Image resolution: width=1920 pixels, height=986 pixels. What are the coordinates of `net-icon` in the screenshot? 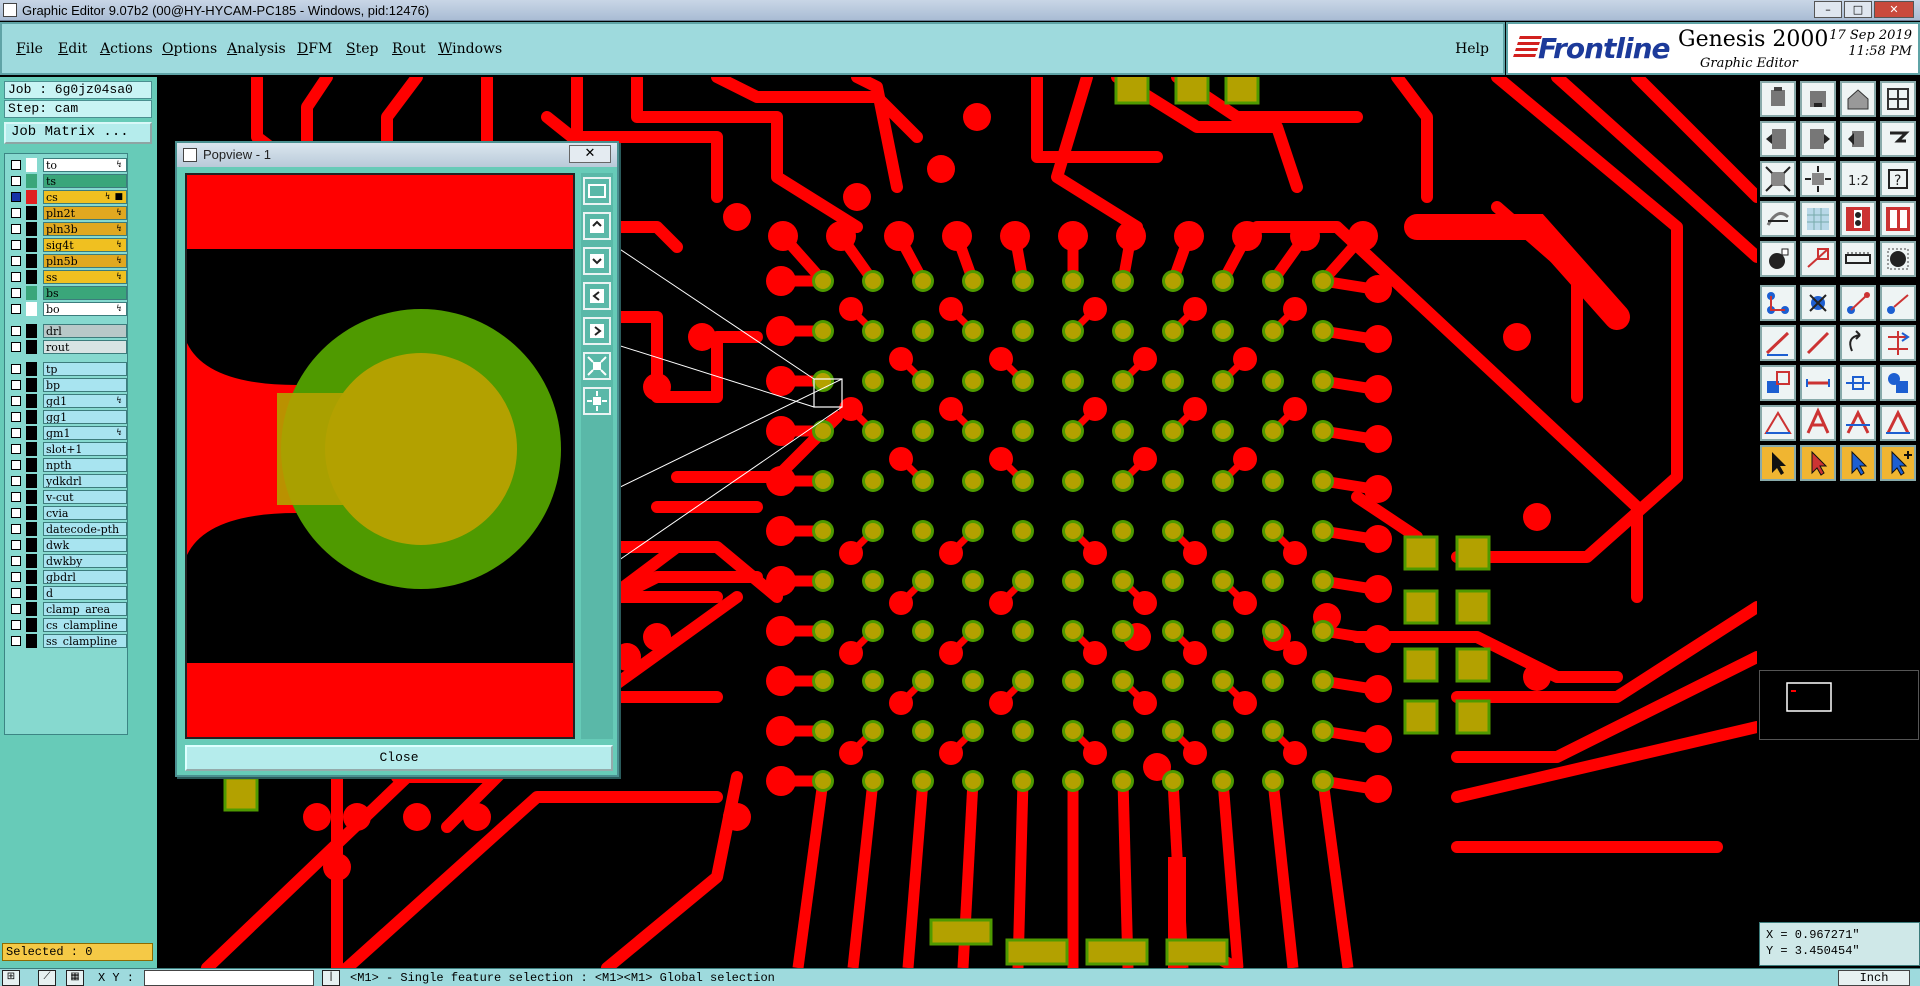 It's located at (1778, 303).